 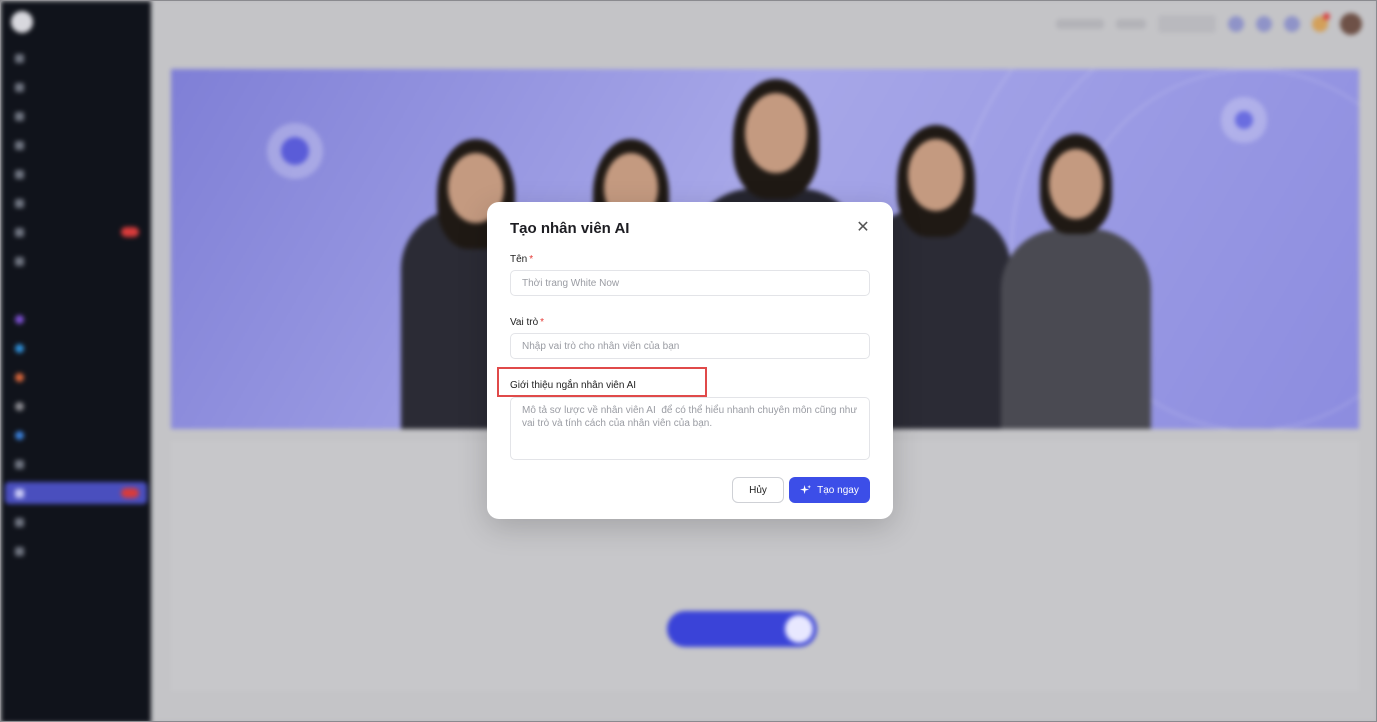 I want to click on cancel-button: Hủy, so click(x=758, y=490).